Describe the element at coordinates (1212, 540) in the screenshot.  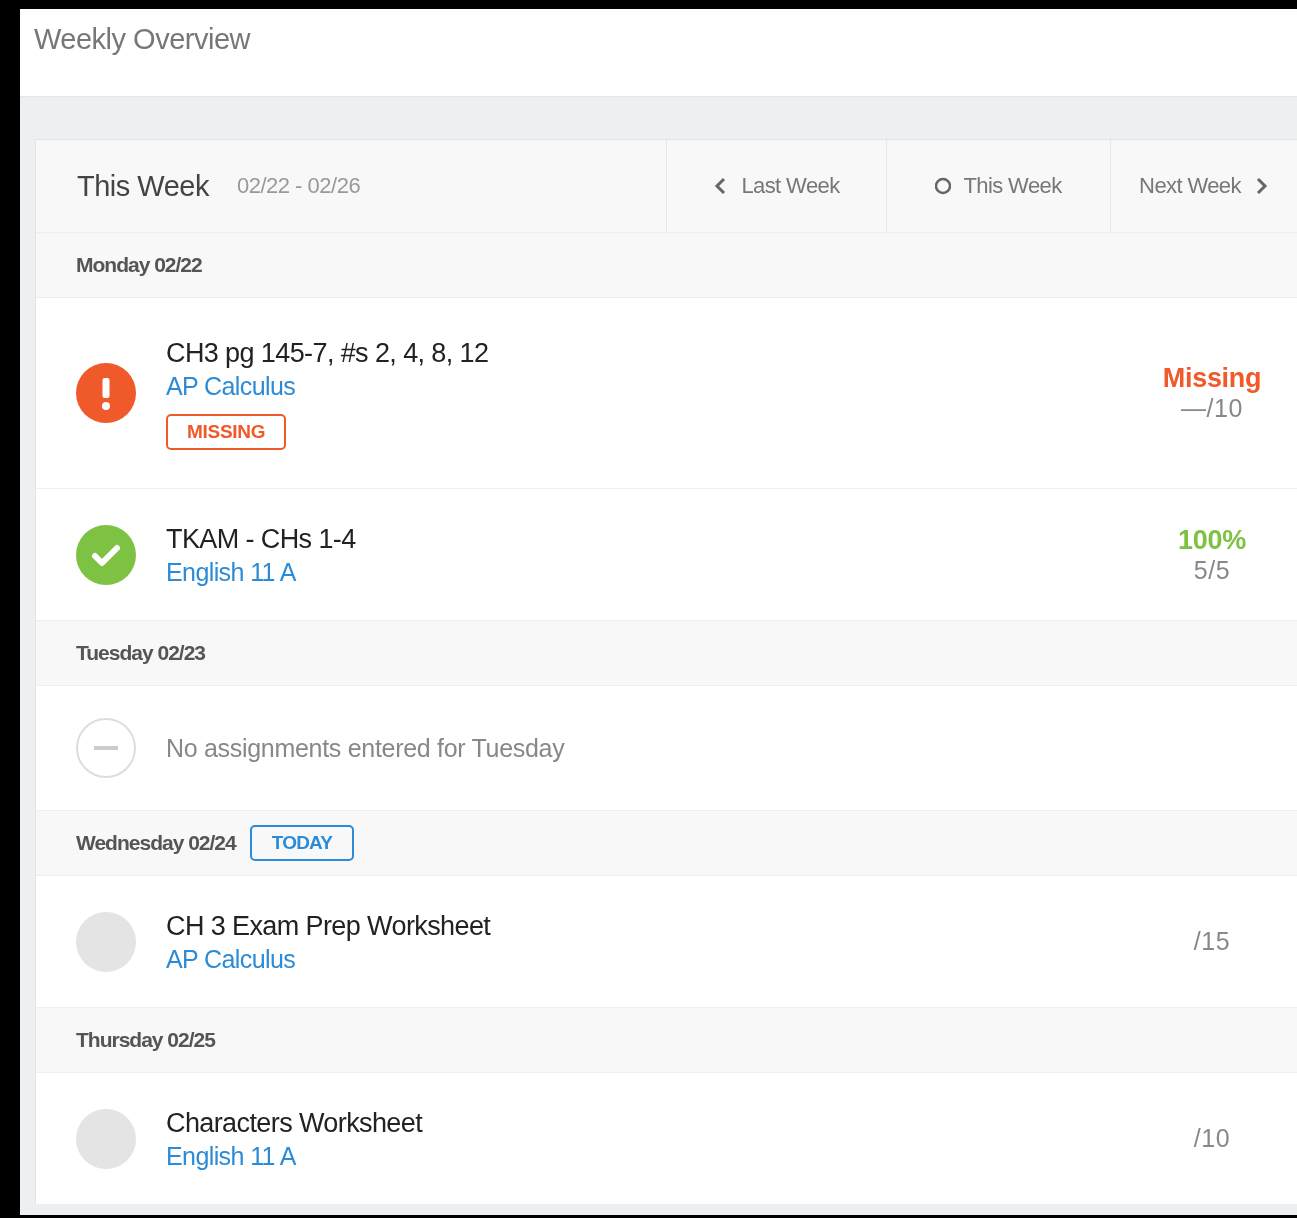
I see `grade-text: 100%` at that location.